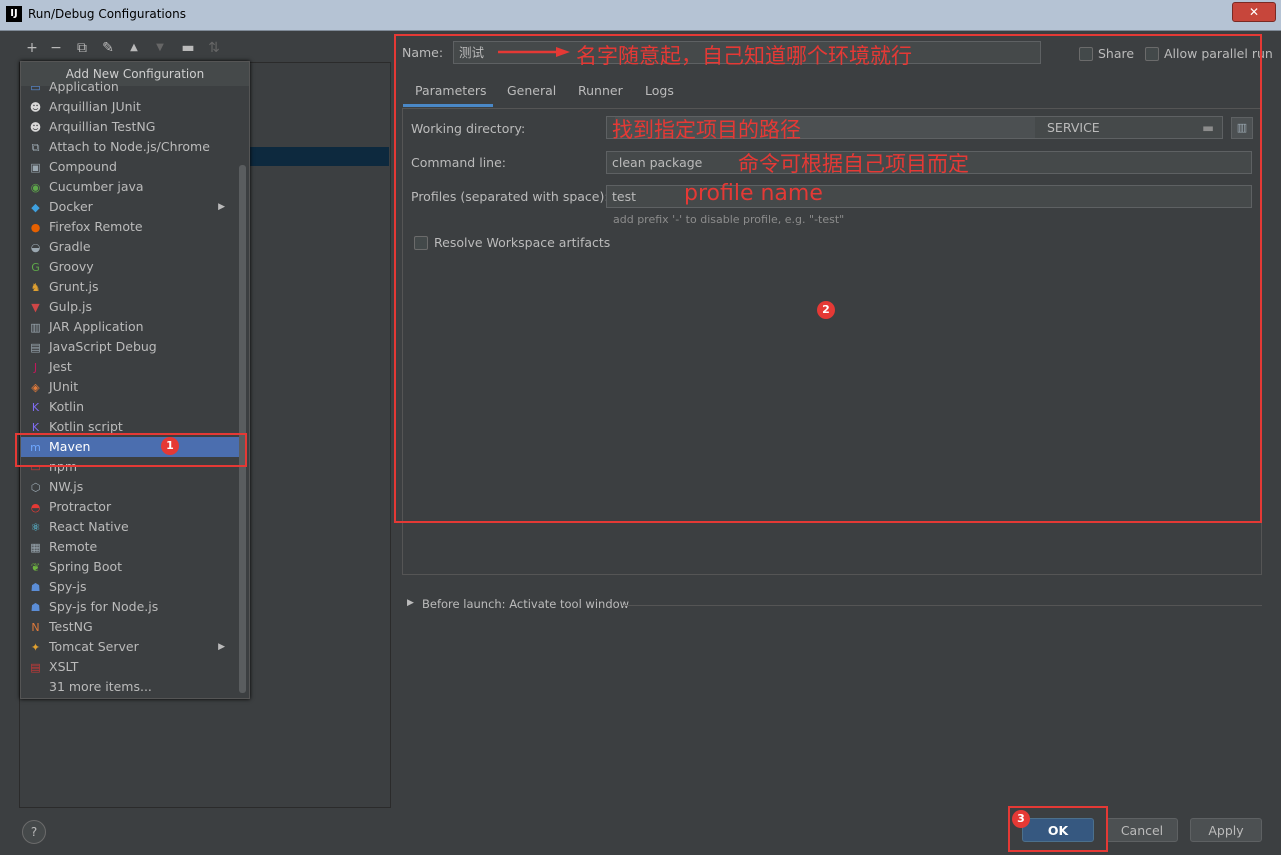 This screenshot has width=1281, height=855. Describe the element at coordinates (214, 48) in the screenshot. I see `sort-icon: ⇅` at that location.